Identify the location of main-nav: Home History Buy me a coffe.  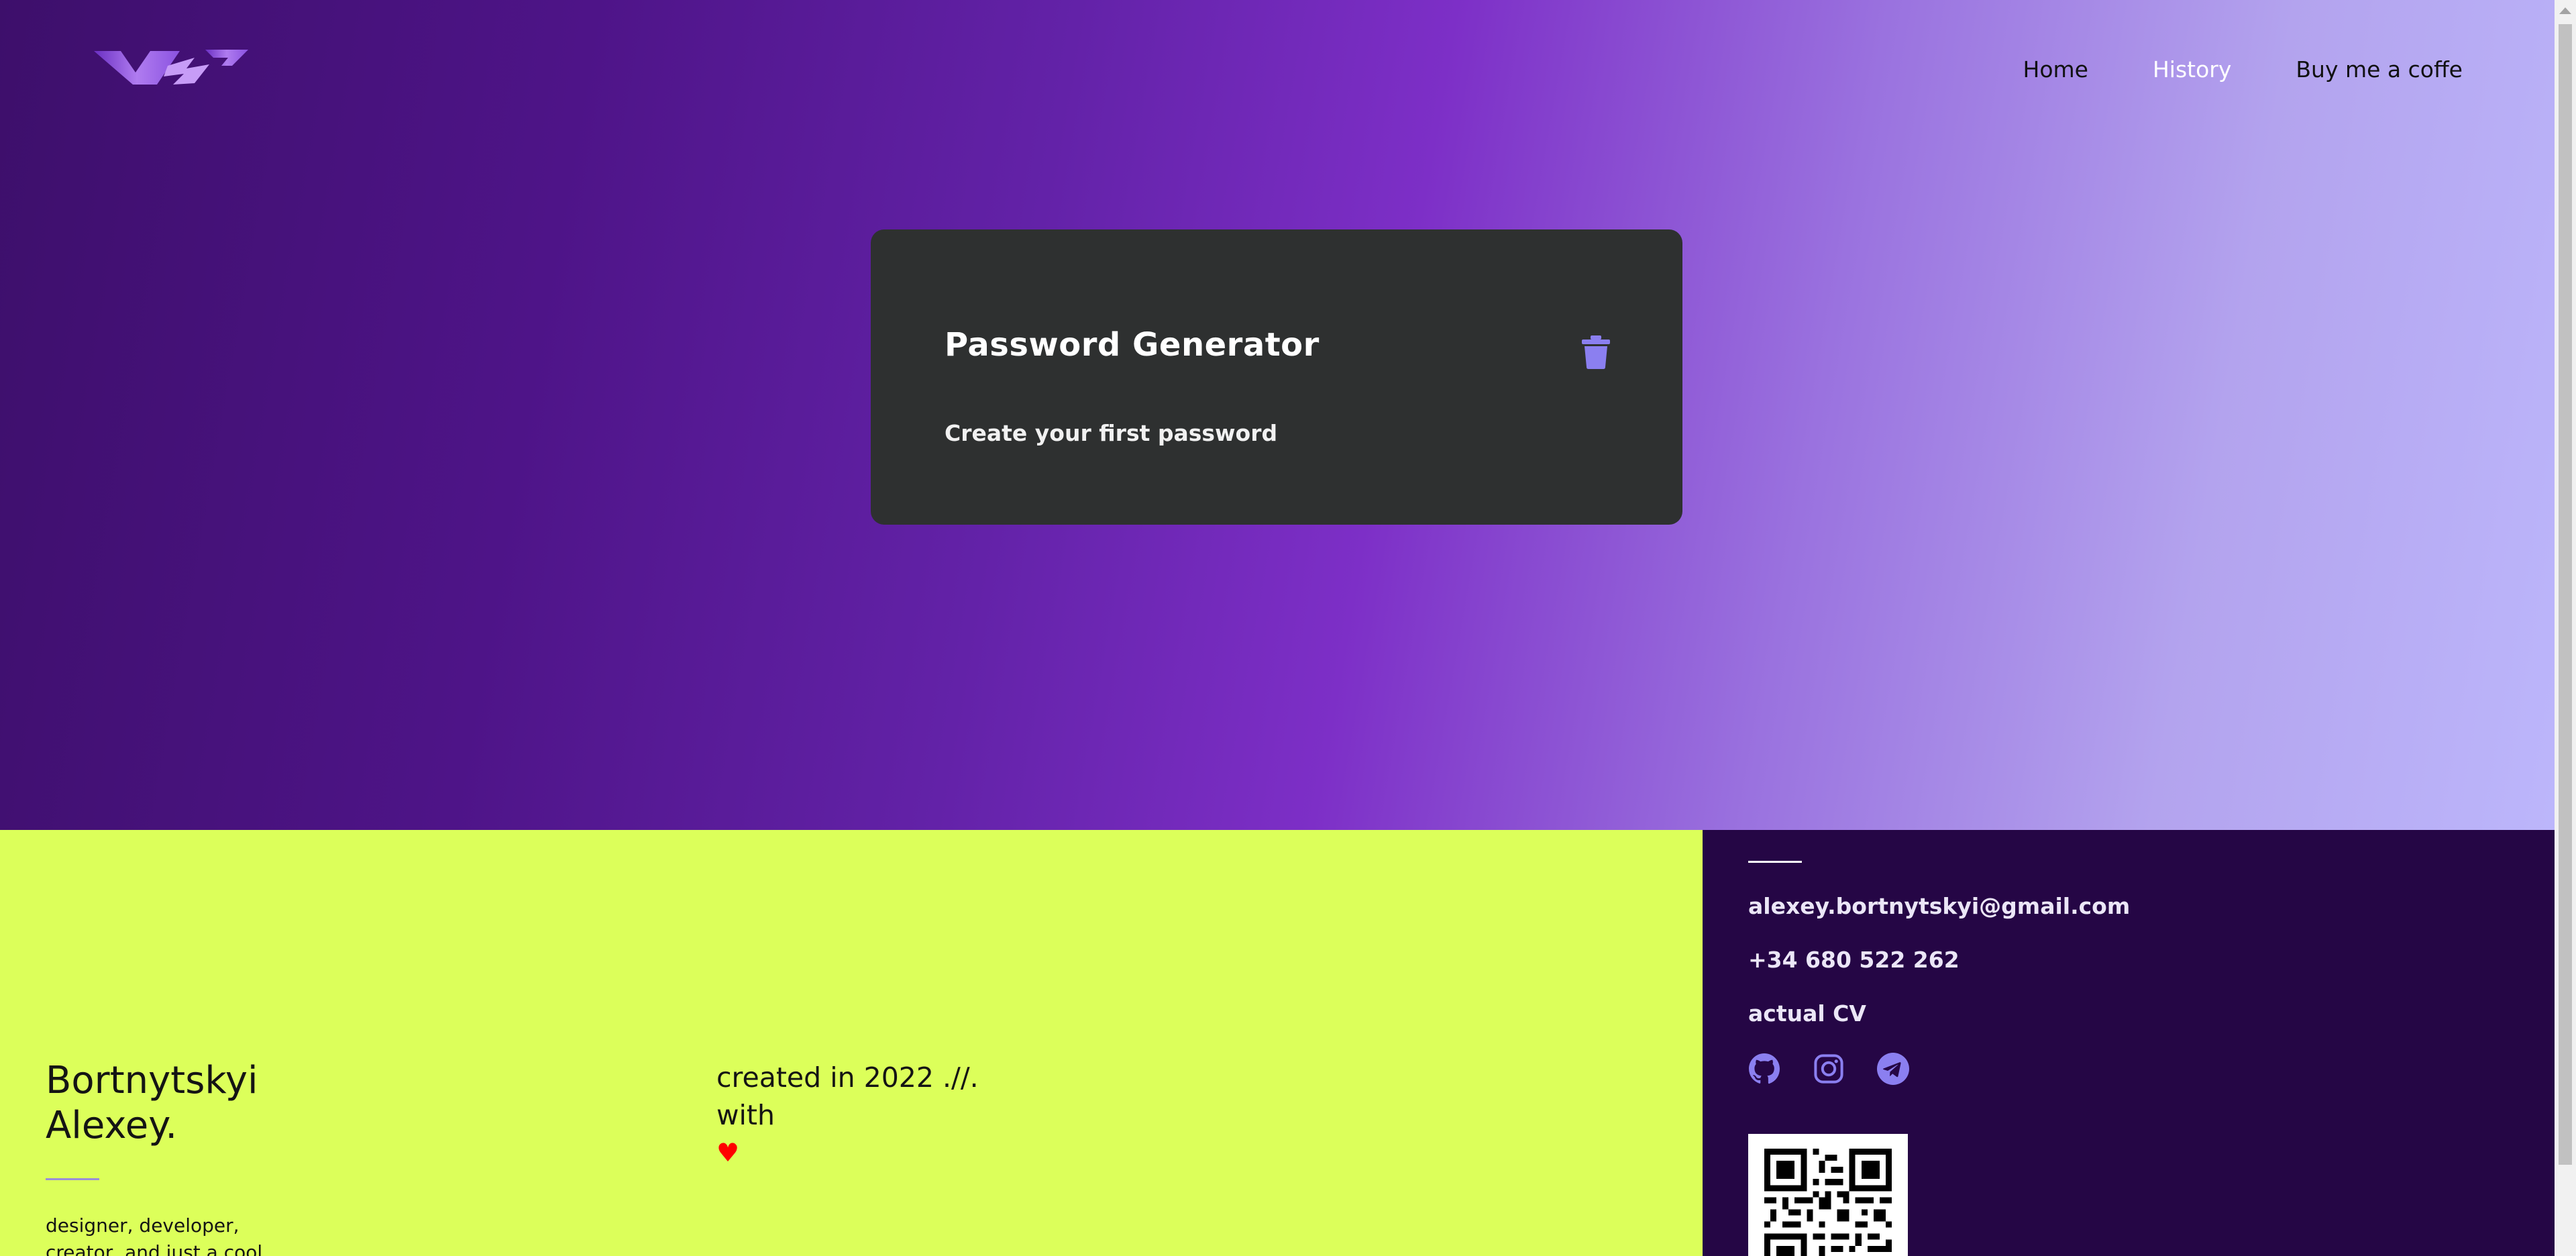
(2257, 70).